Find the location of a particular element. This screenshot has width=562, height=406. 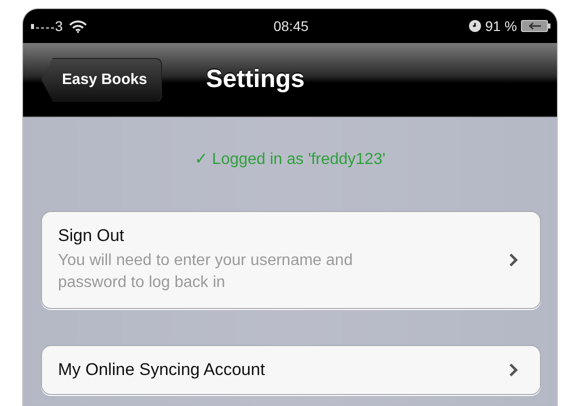

row-title: My Online Syncing Account is located at coordinates (162, 370).